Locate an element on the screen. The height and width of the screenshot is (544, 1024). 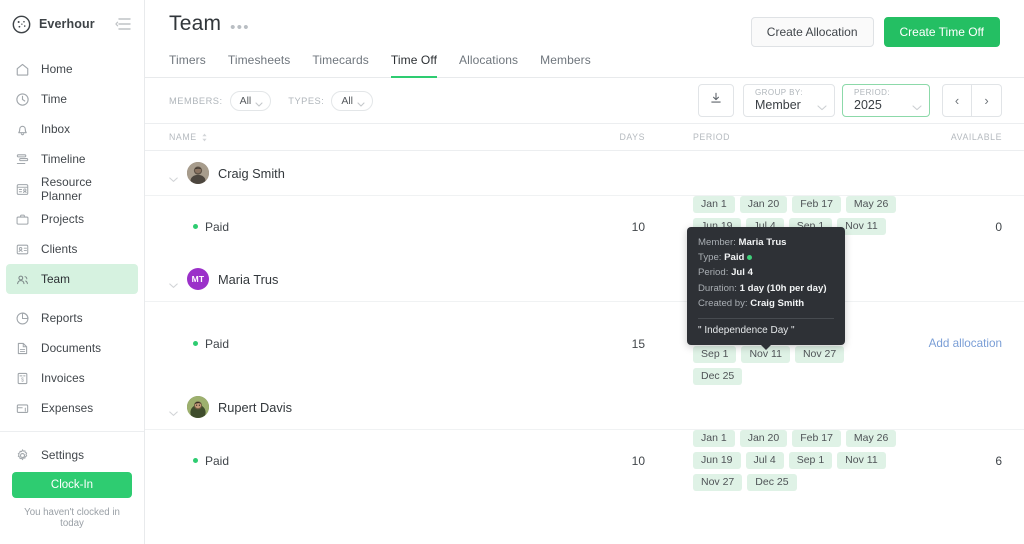
sidebar-item-reports: Reports is located at coordinates (72, 318).